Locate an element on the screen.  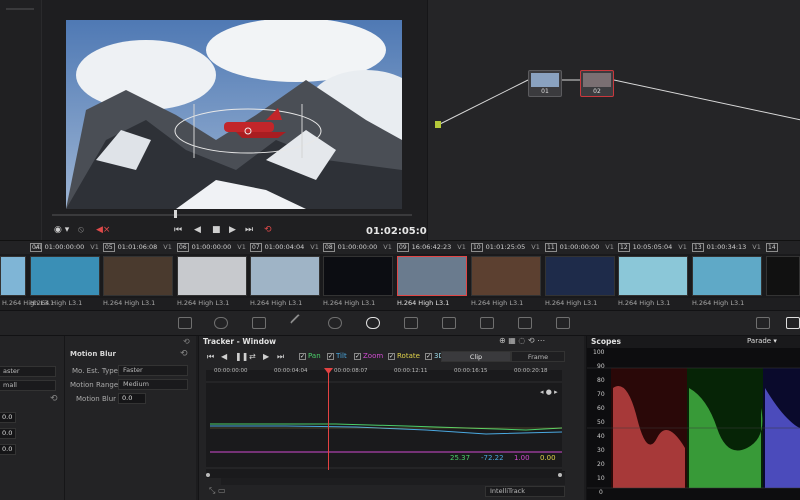
readout-zoom: 1.00 is located at coordinates (522, 458).